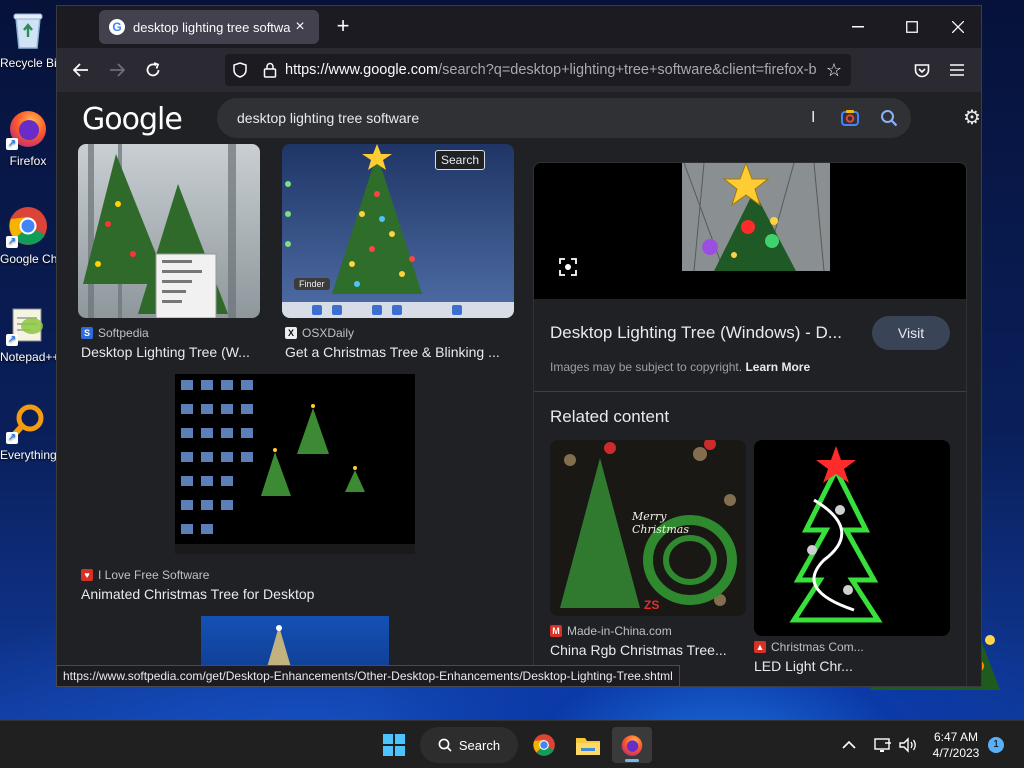  What do you see at coordinates (28, 357) in the screenshot?
I see `desktop-icon-label: Notepad++` at bounding box center [28, 357].